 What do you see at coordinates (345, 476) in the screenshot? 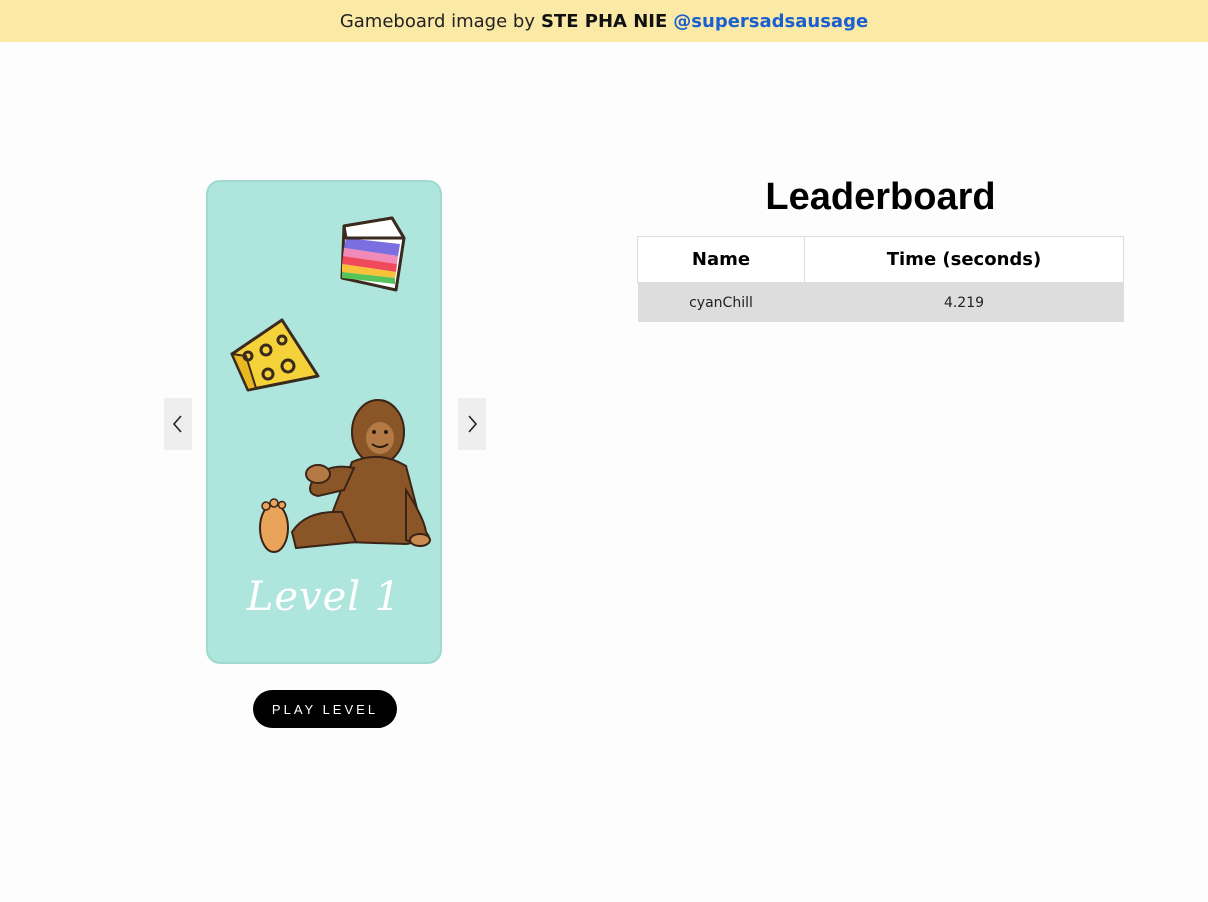
I see `bigfoot-icon` at bounding box center [345, 476].